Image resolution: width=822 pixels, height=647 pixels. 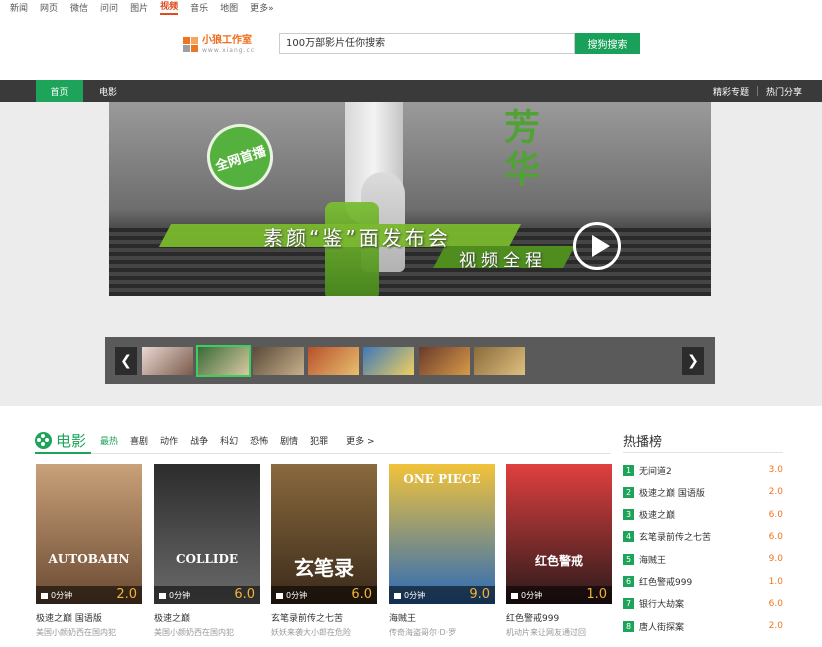 I want to click on category-tab: 恐怖, so click(x=259, y=442).